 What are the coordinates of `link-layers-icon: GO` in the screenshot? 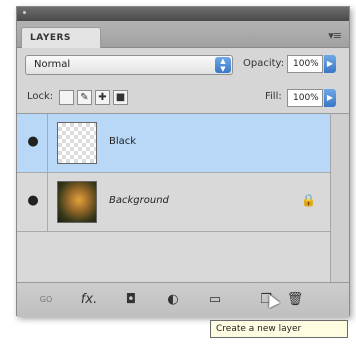 It's located at (46, 300).